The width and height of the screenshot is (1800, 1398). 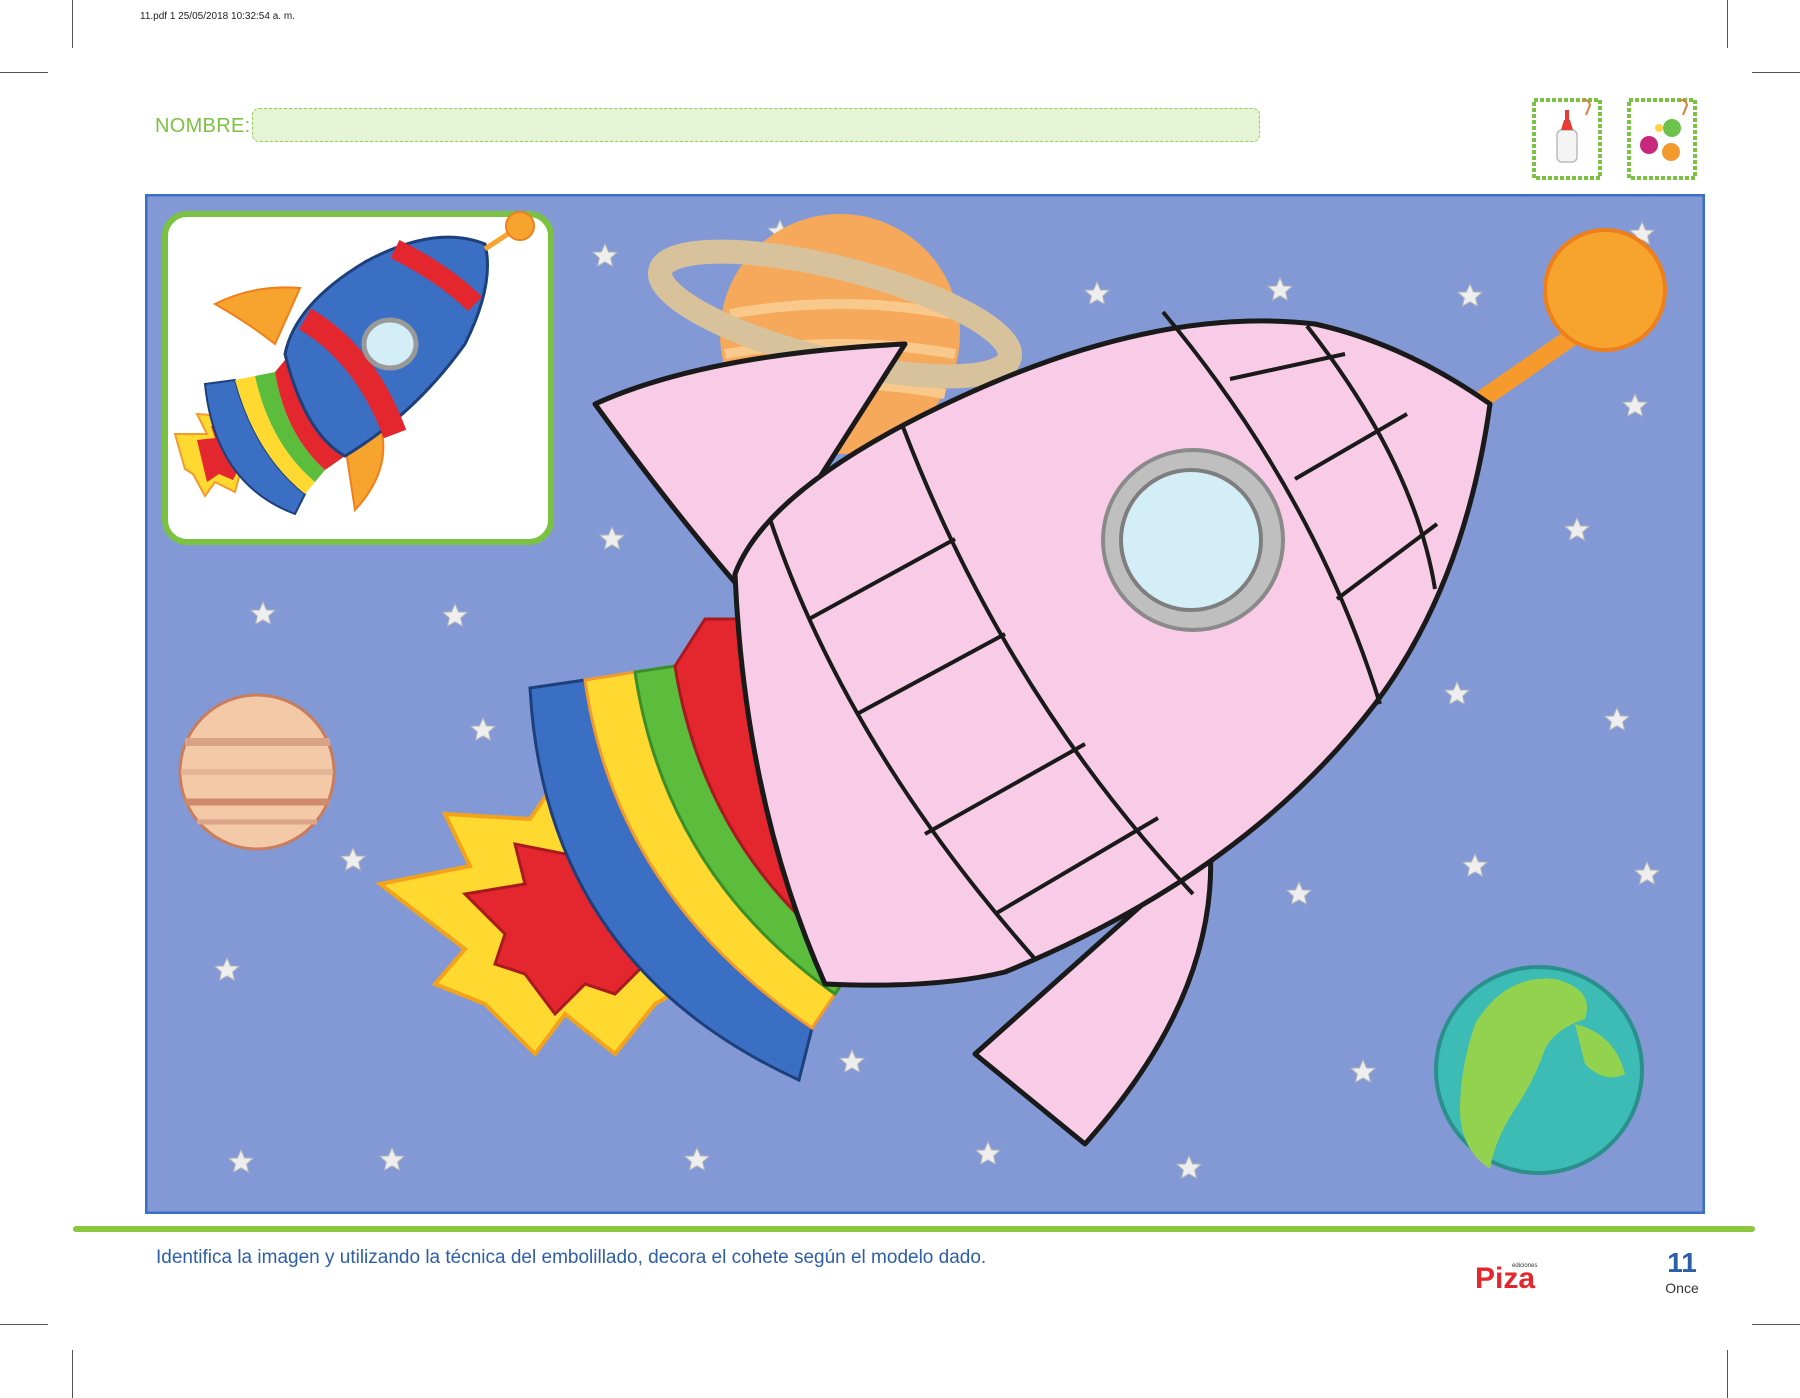 What do you see at coordinates (1682, 1288) in the screenshot?
I see `page-number-word: Once` at bounding box center [1682, 1288].